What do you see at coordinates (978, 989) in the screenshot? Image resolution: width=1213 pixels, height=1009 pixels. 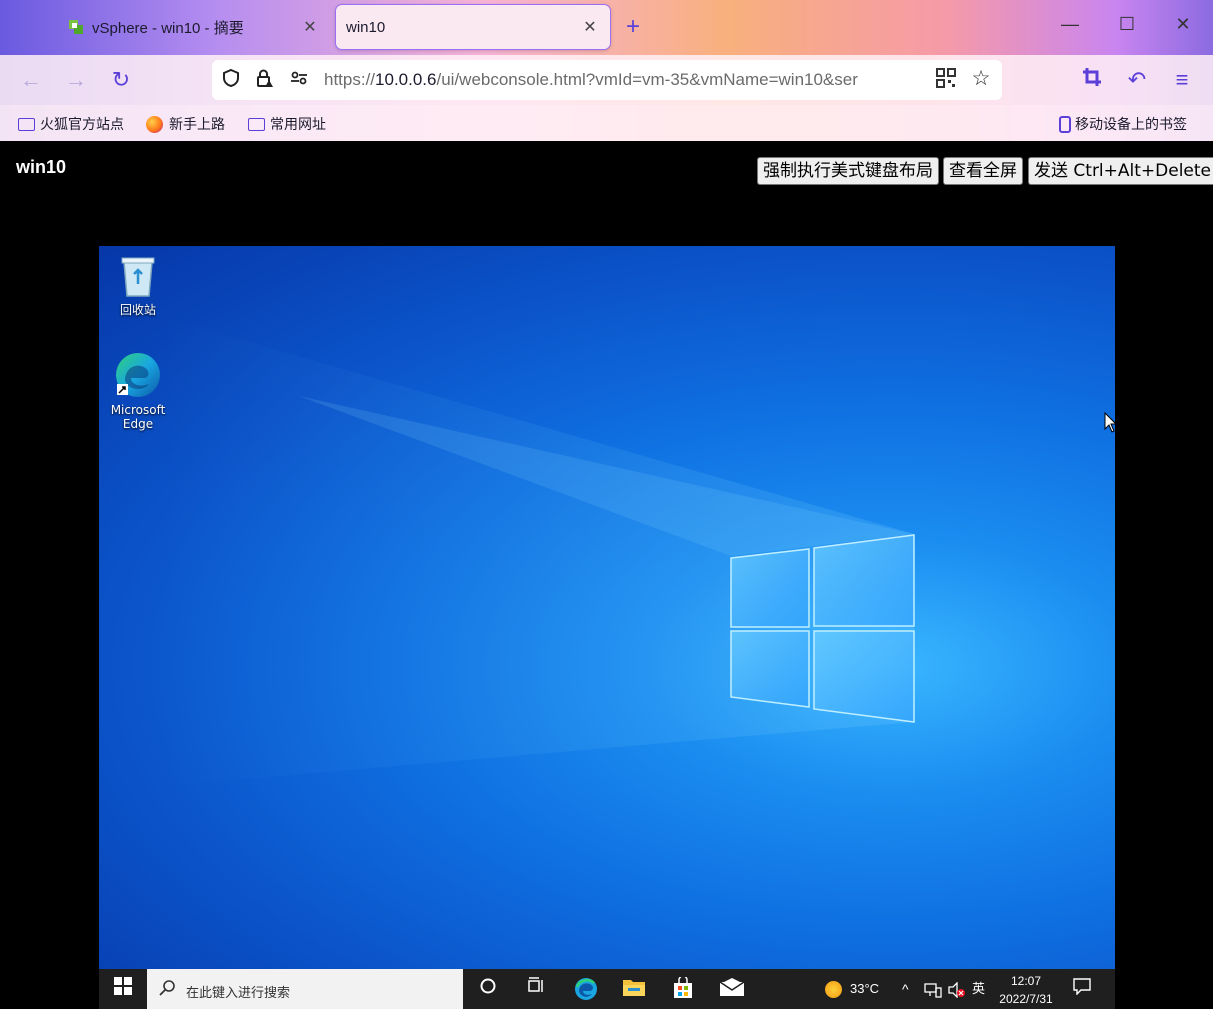 I see `ime-indicator: 英` at bounding box center [978, 989].